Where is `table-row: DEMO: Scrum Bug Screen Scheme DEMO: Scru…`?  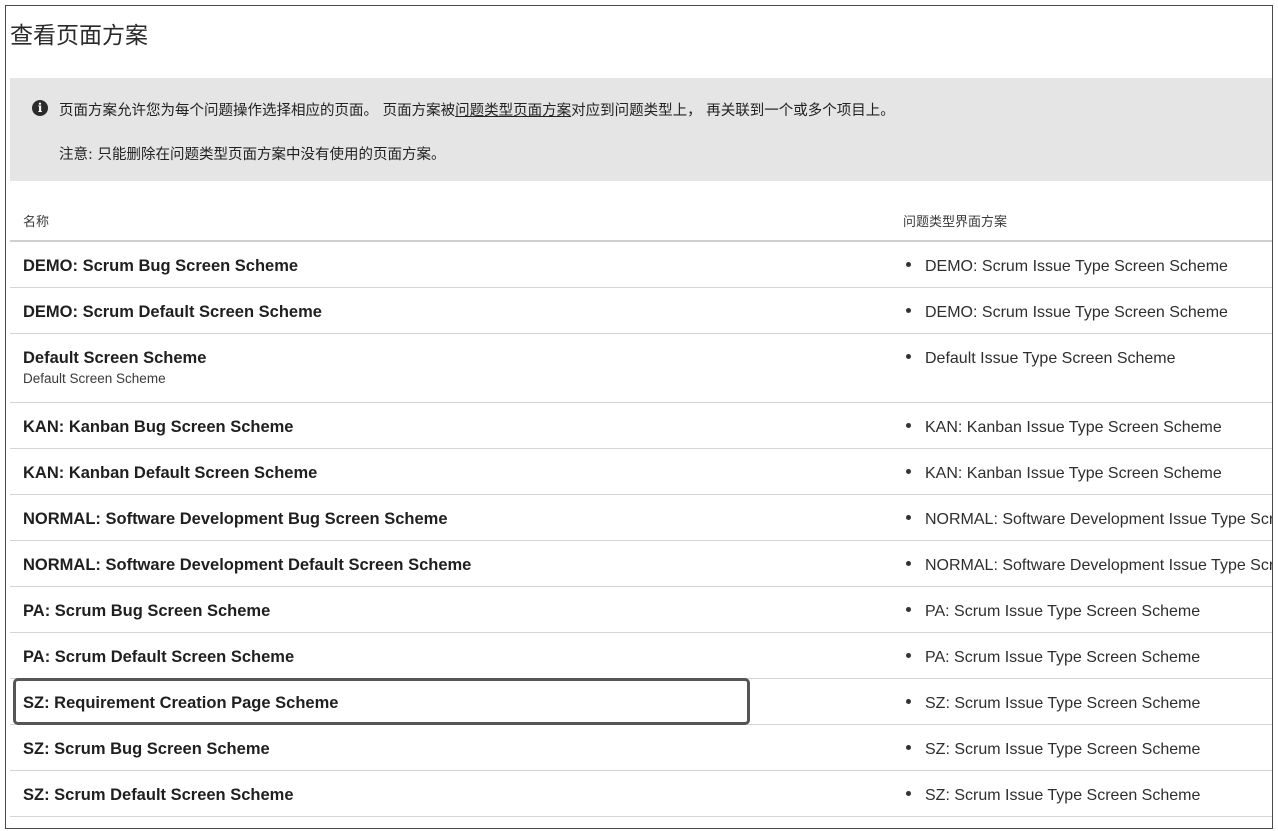 table-row: DEMO: Scrum Bug Screen Scheme DEMO: Scru… is located at coordinates (641, 265).